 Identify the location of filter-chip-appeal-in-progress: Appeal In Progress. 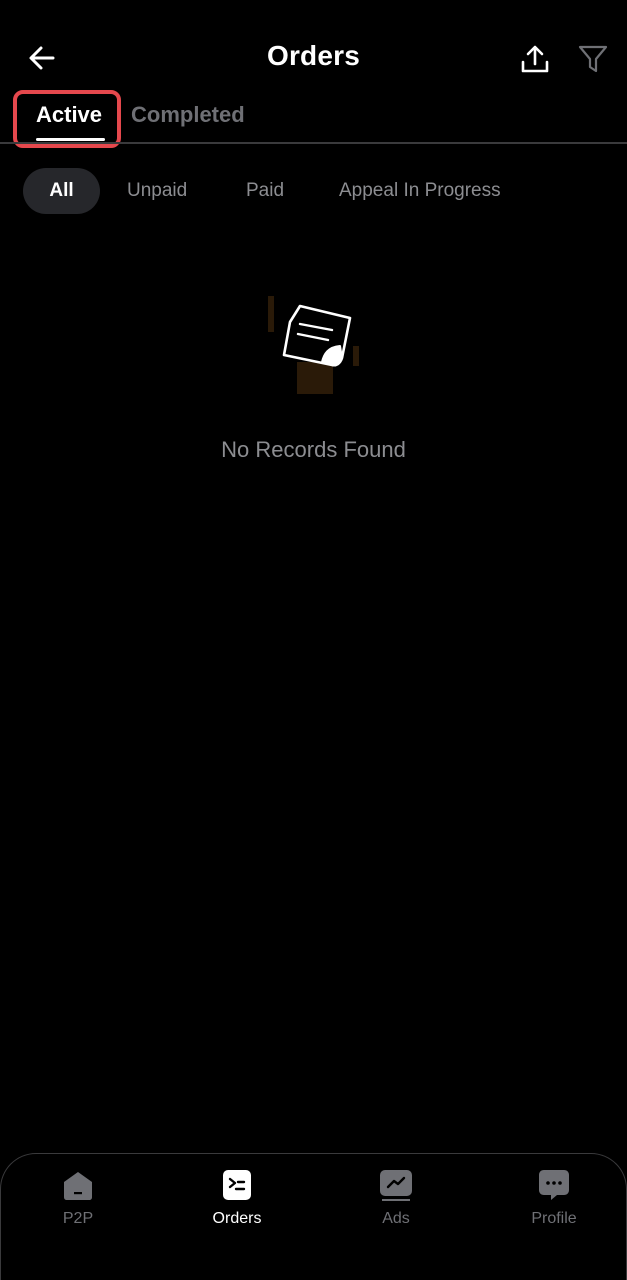
(420, 191).